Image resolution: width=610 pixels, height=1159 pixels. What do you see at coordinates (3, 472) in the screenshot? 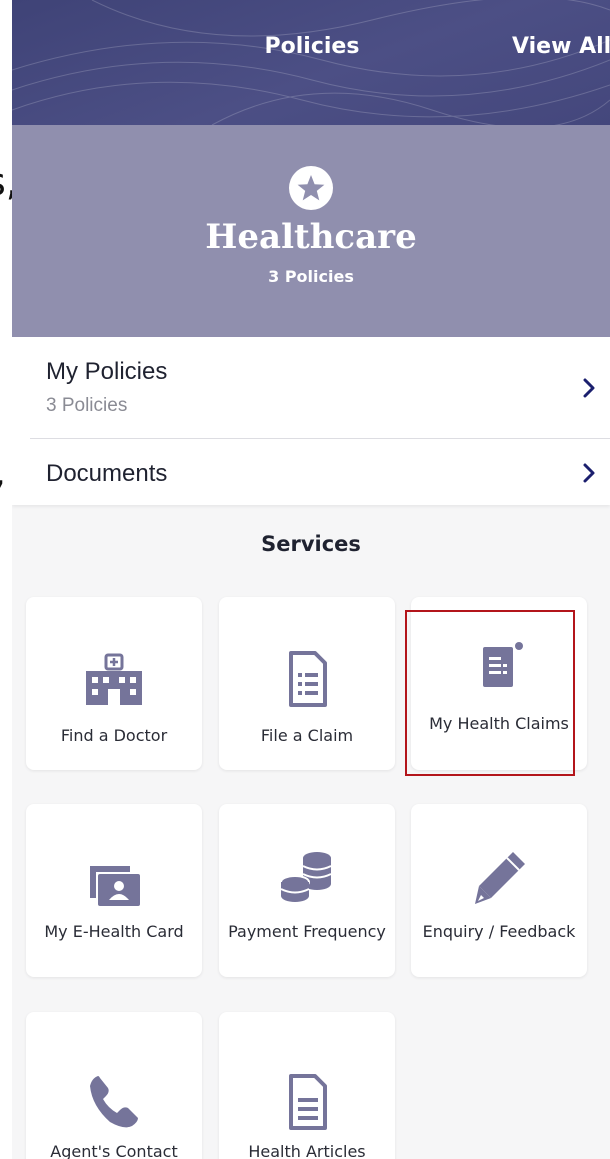
I see `background-text-fragment: „` at bounding box center [3, 472].